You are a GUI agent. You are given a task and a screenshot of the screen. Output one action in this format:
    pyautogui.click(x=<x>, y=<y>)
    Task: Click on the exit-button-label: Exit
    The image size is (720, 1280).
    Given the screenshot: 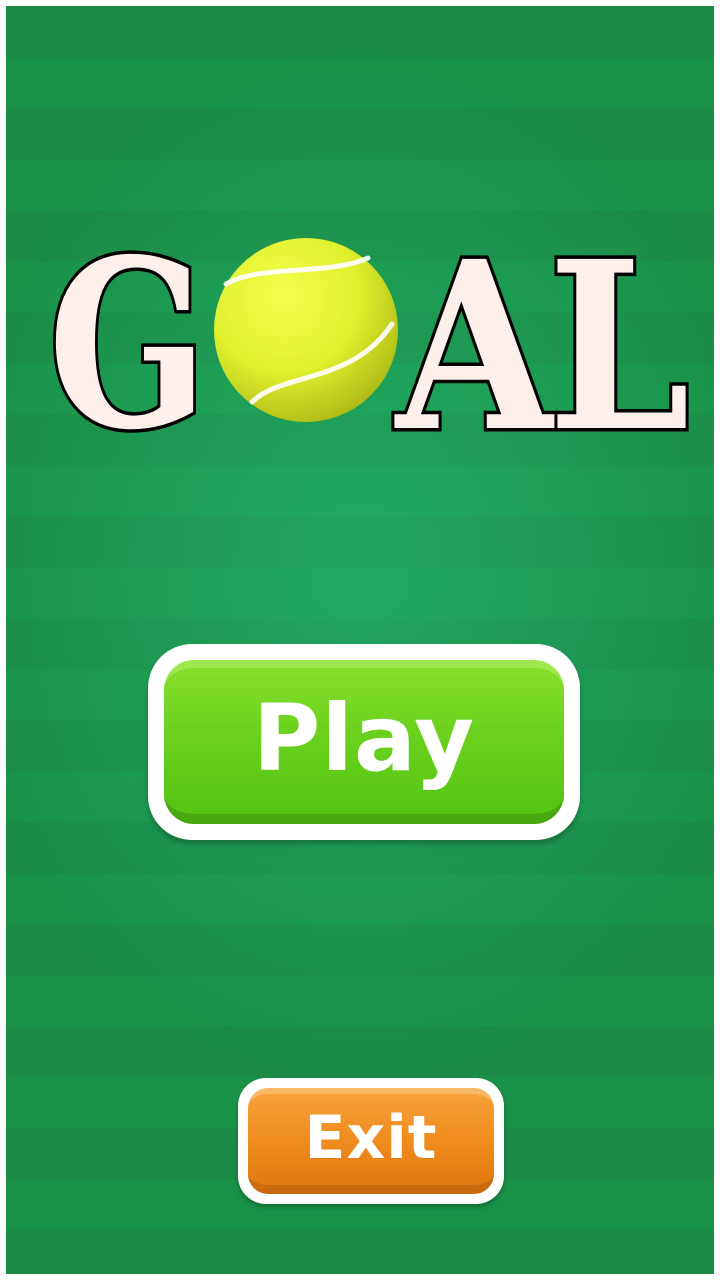 What is the action you would take?
    pyautogui.click(x=371, y=1137)
    